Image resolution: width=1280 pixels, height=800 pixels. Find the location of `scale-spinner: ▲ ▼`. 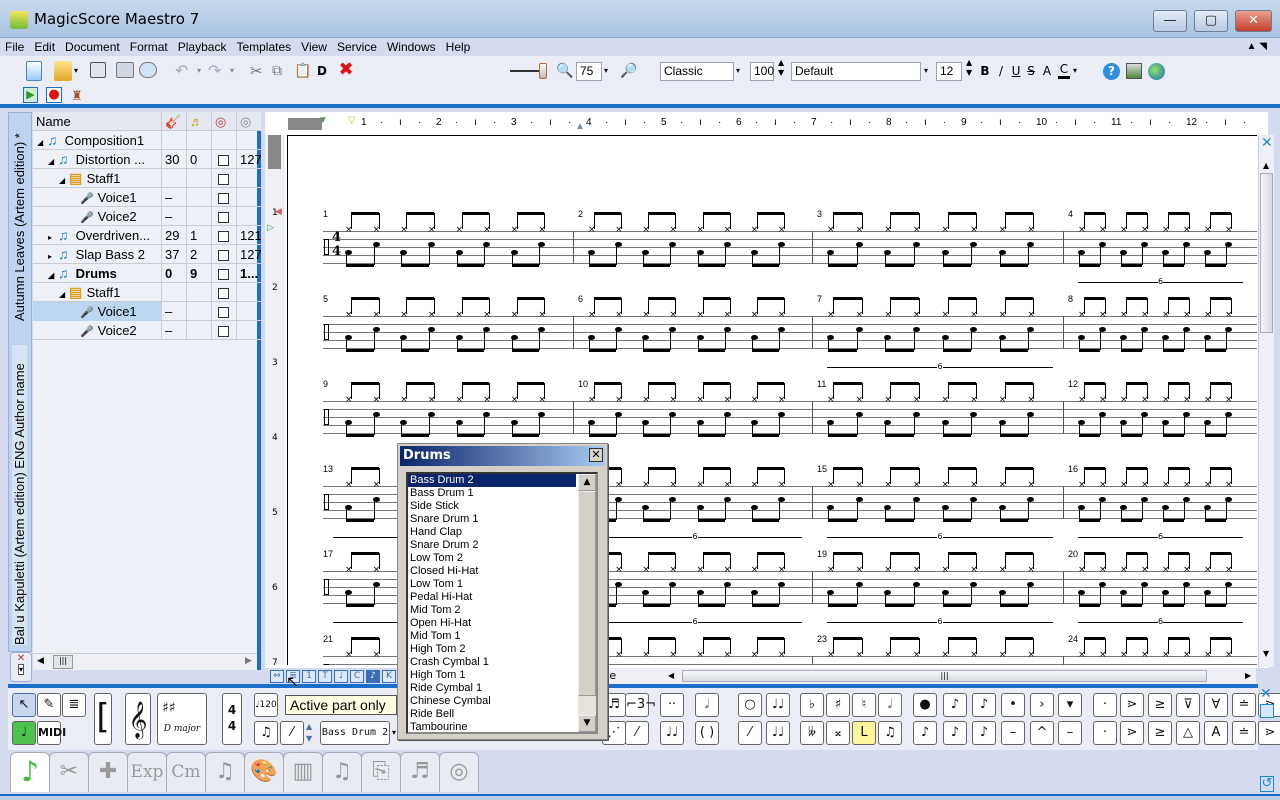

scale-spinner: ▲ ▼ is located at coordinates (781, 68).